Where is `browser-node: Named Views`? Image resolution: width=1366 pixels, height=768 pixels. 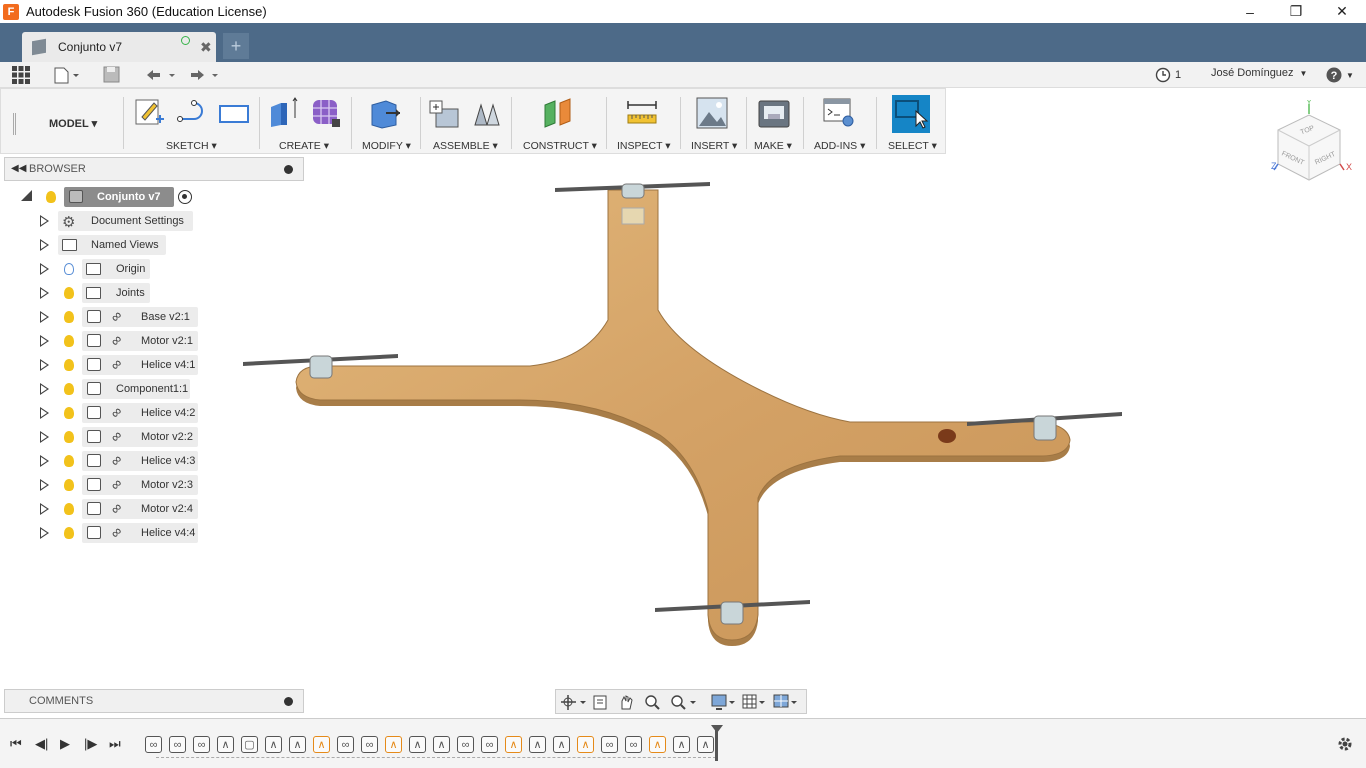 browser-node: Named Views is located at coordinates (112, 245).